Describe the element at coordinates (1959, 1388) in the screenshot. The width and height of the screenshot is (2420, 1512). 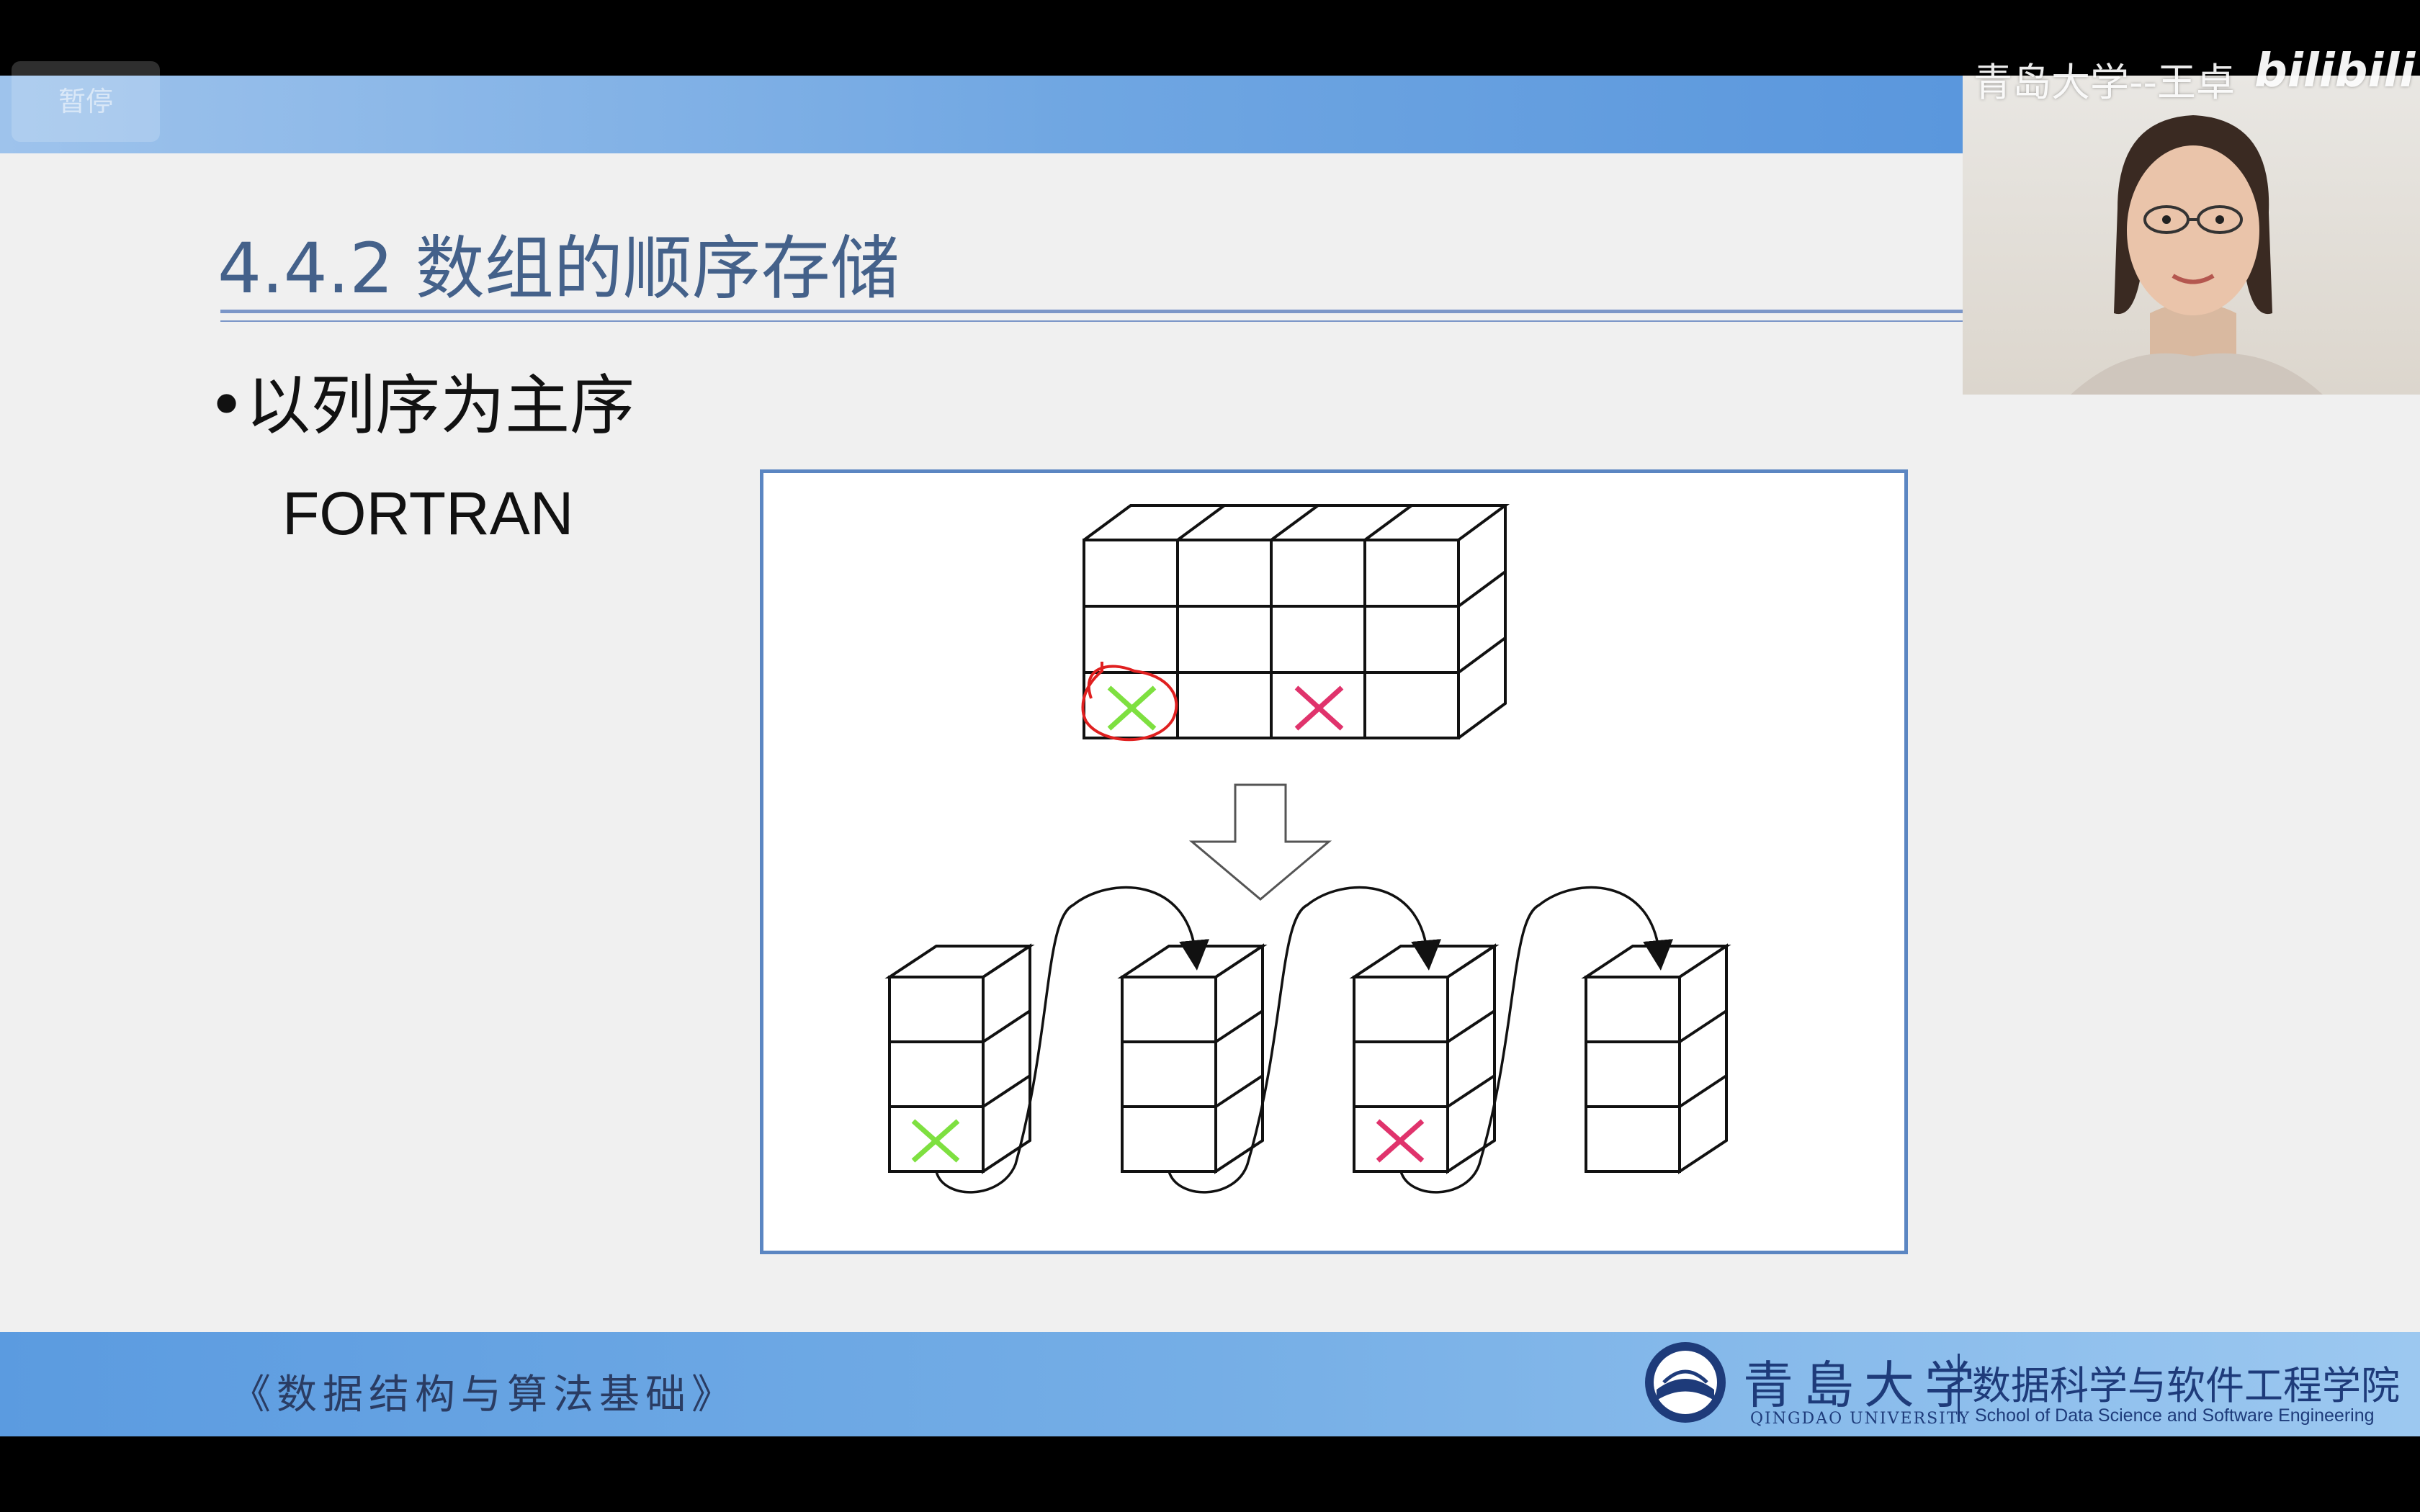
I see `footer-divider` at that location.